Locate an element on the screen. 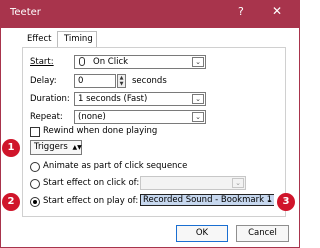 This screenshot has width=320, height=248. delay-spinner: ▲ ▼ is located at coordinates (121, 81).